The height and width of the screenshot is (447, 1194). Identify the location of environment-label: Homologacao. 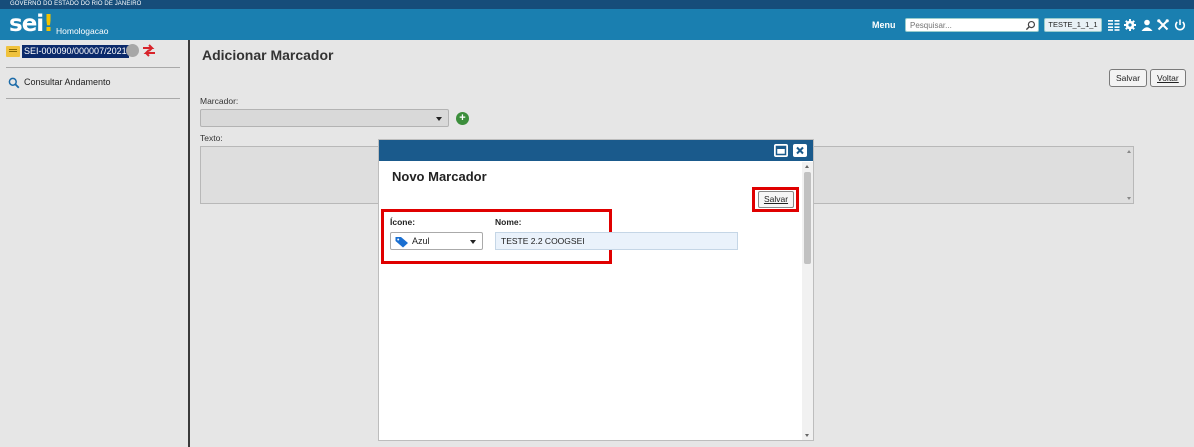
(82, 31).